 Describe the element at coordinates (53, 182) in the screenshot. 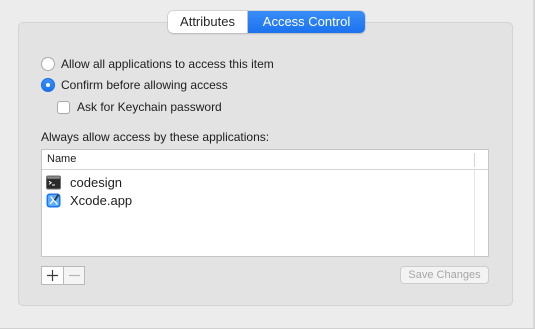

I see `terminal-icon` at that location.